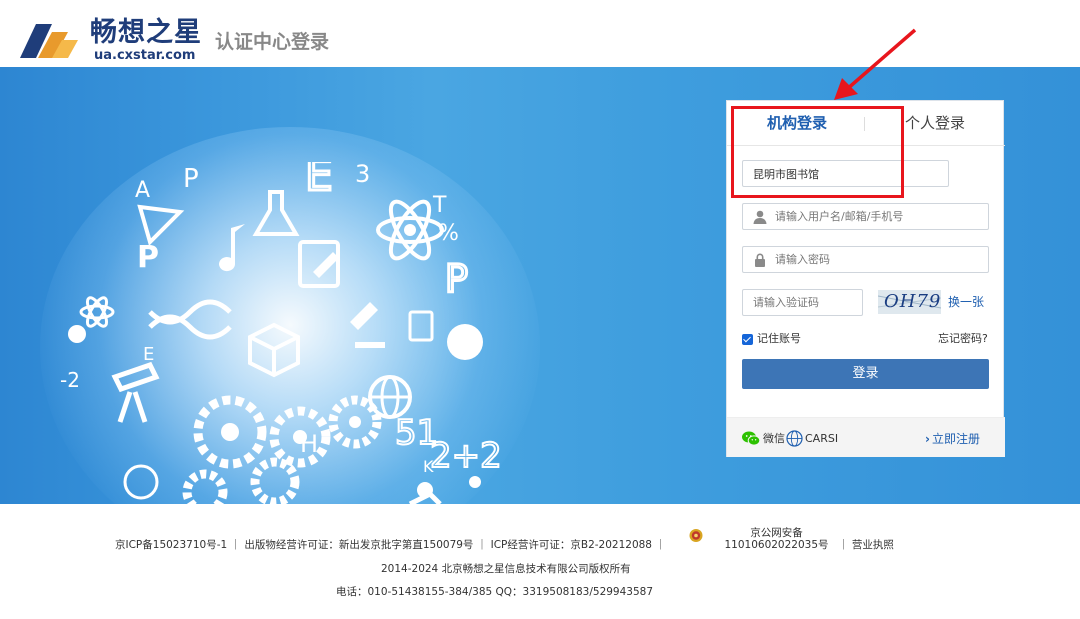 Image resolution: width=1080 pixels, height=619 pixels. What do you see at coordinates (540, 33) in the screenshot?
I see `top-header: 畅想之星 ua.cxstar.com 认证中心登录` at bounding box center [540, 33].